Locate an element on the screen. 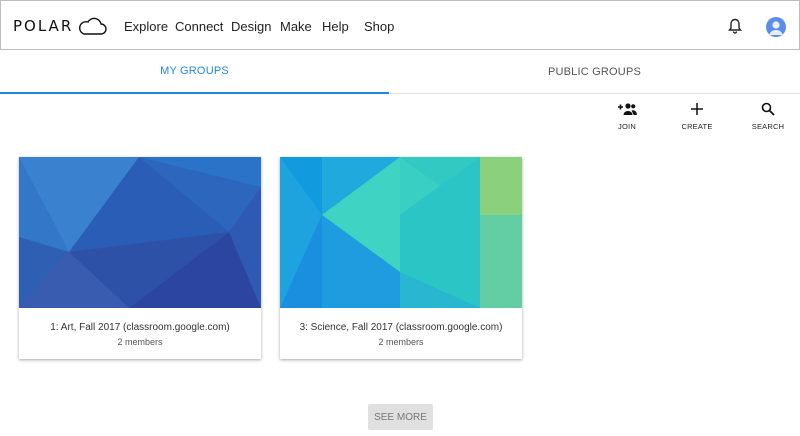 The width and height of the screenshot is (800, 436). nav-make: Make is located at coordinates (301, 26).